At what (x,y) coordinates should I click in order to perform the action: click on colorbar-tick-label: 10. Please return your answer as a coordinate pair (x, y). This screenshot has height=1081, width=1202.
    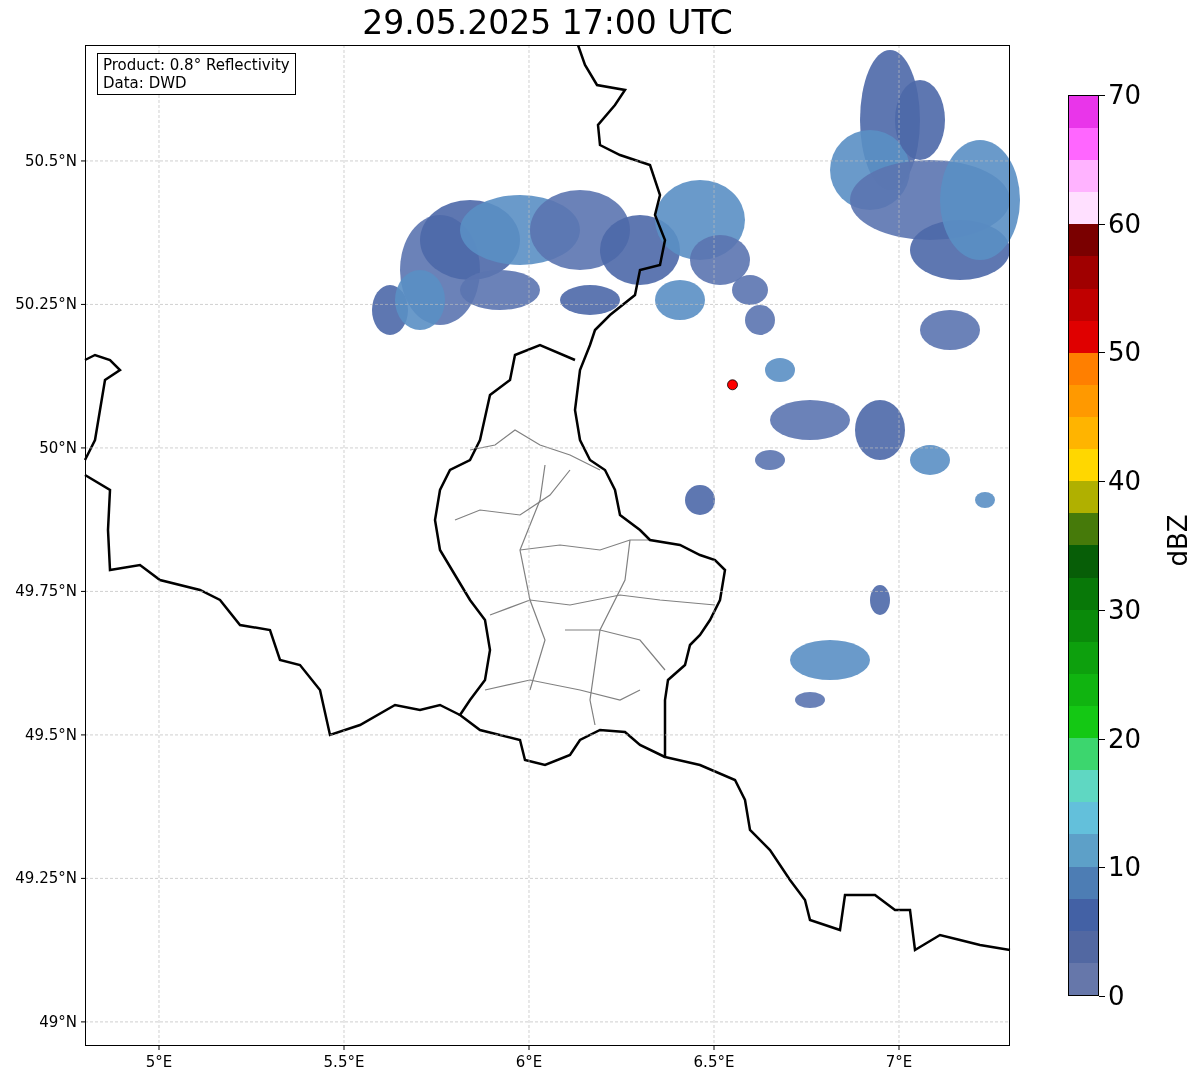
    Looking at the image, I should click on (1125, 867).